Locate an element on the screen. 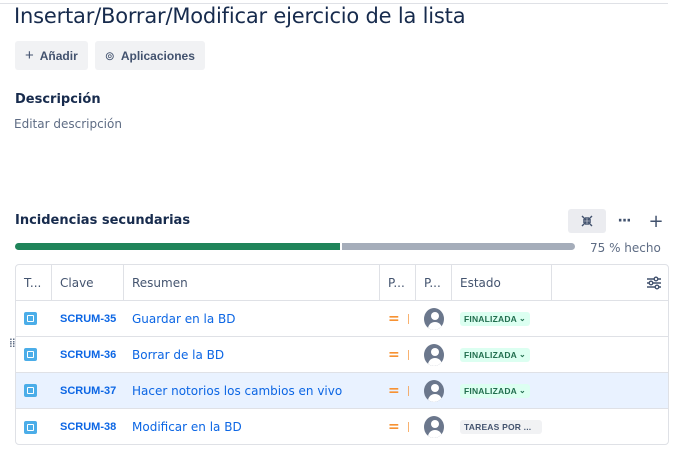 The height and width of the screenshot is (465, 676). plus-icon: + is located at coordinates (29, 55).